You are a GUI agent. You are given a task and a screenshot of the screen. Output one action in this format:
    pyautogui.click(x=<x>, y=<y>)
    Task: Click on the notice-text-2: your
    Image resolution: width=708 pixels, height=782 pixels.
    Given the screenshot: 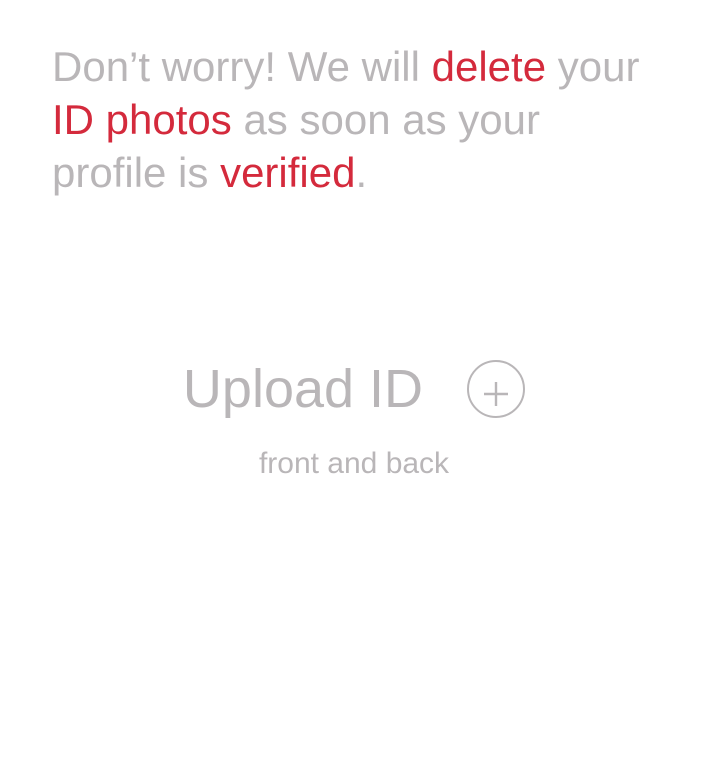 What is the action you would take?
    pyautogui.click(x=593, y=66)
    